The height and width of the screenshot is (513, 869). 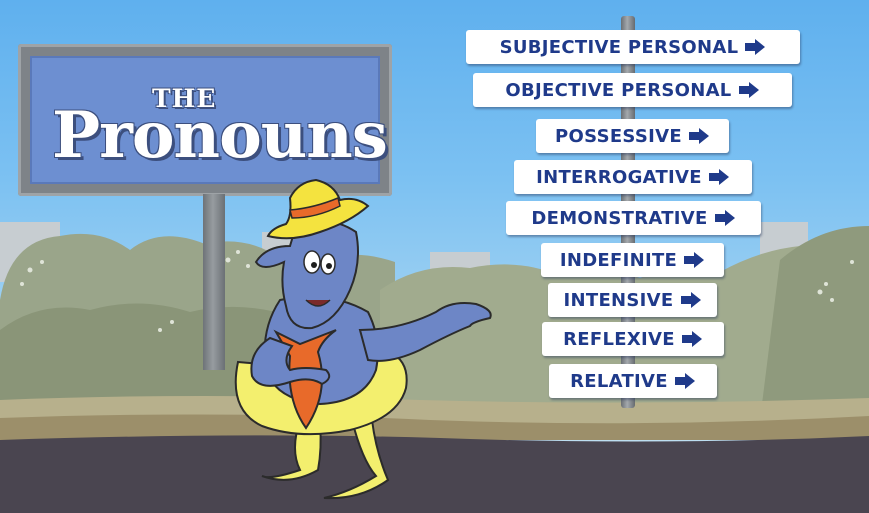 I want to click on sign-interrogative: INTERROGATIVE, so click(x=633, y=177).